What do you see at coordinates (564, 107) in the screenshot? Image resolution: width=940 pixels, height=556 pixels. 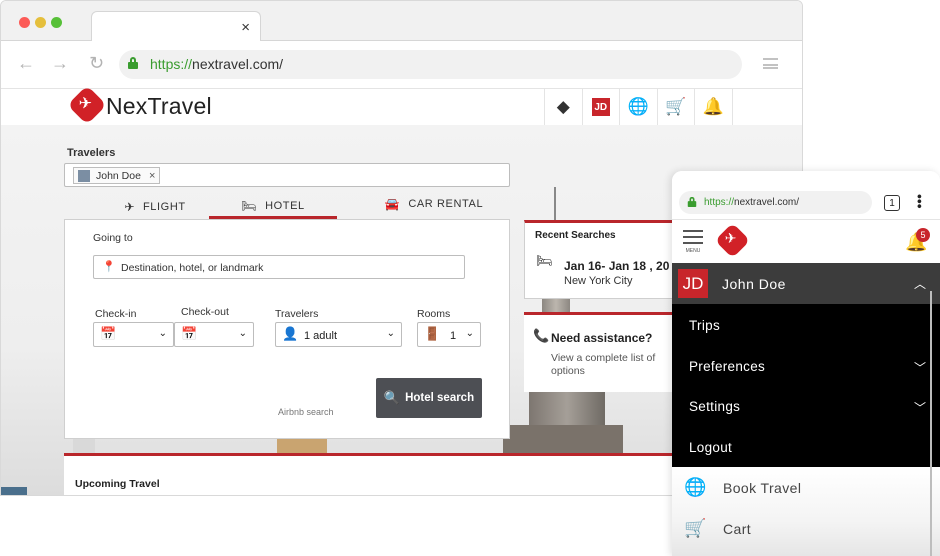 I see `tag-icon: ◆` at bounding box center [564, 107].